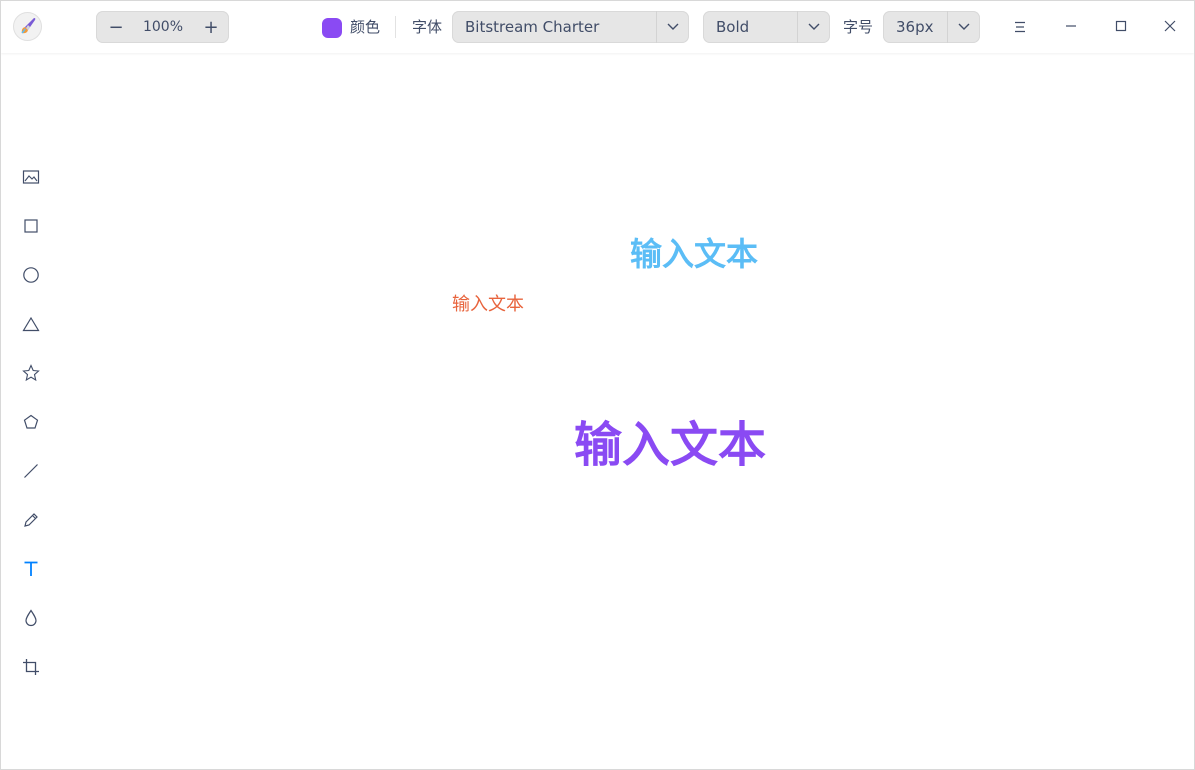  I want to click on font-family-select: Bitstream Charter, so click(570, 27).